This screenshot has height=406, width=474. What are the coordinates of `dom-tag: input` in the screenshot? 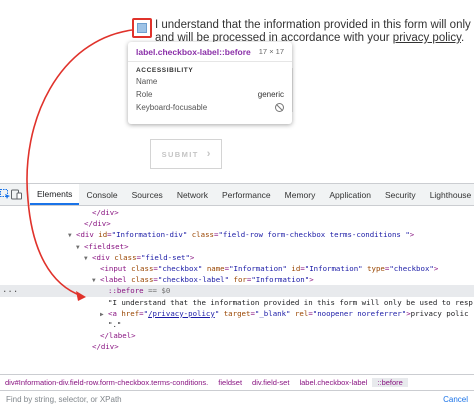 It's located at (115, 268).